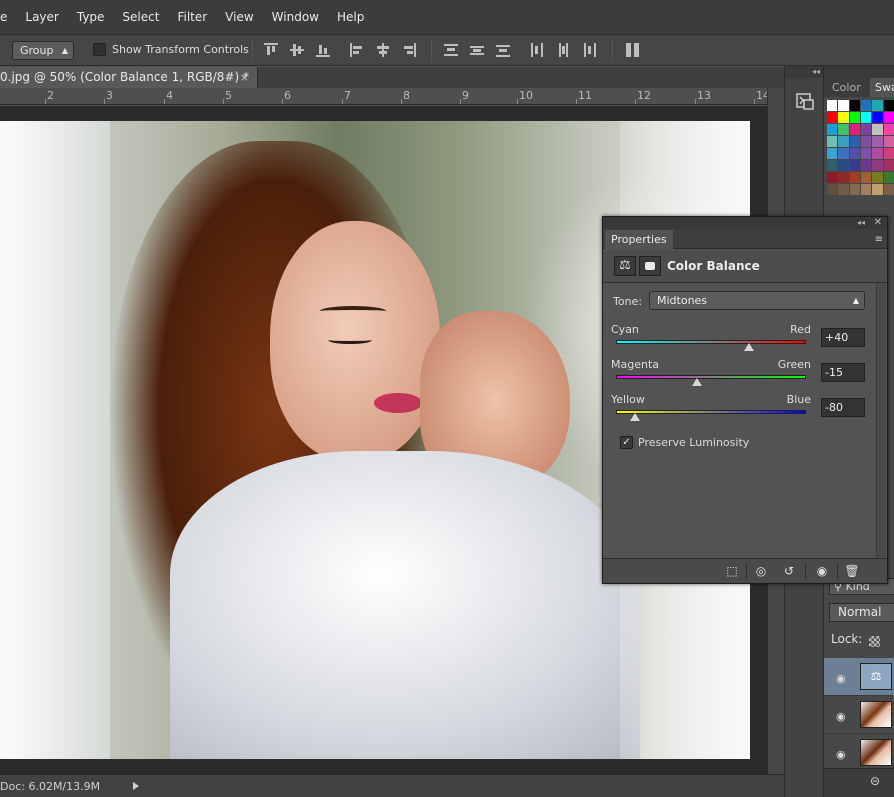 This screenshot has height=797, width=894. I want to click on magenta-green-slider-thumb, so click(696, 382).